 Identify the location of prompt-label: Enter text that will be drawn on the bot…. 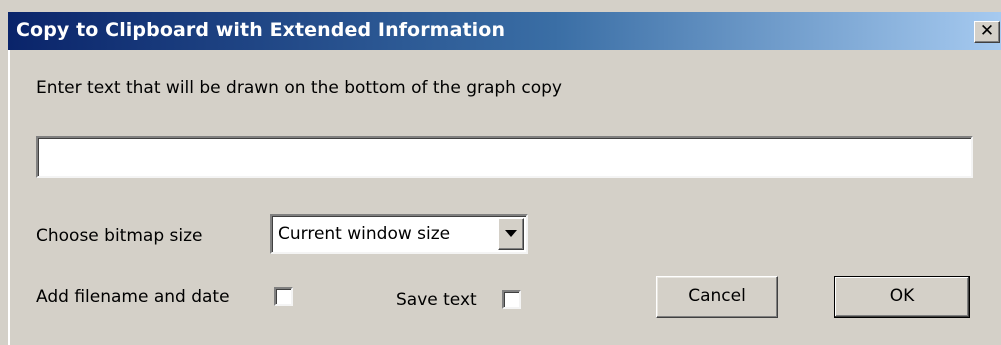
(299, 88).